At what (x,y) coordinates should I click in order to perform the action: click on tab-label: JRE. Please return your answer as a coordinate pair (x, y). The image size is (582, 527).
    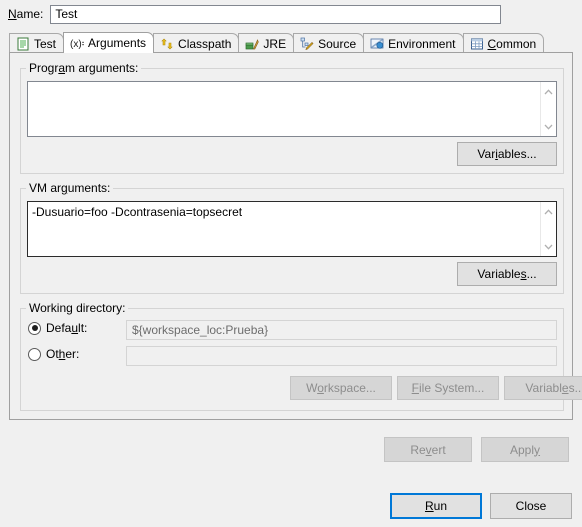
    Looking at the image, I should click on (275, 43).